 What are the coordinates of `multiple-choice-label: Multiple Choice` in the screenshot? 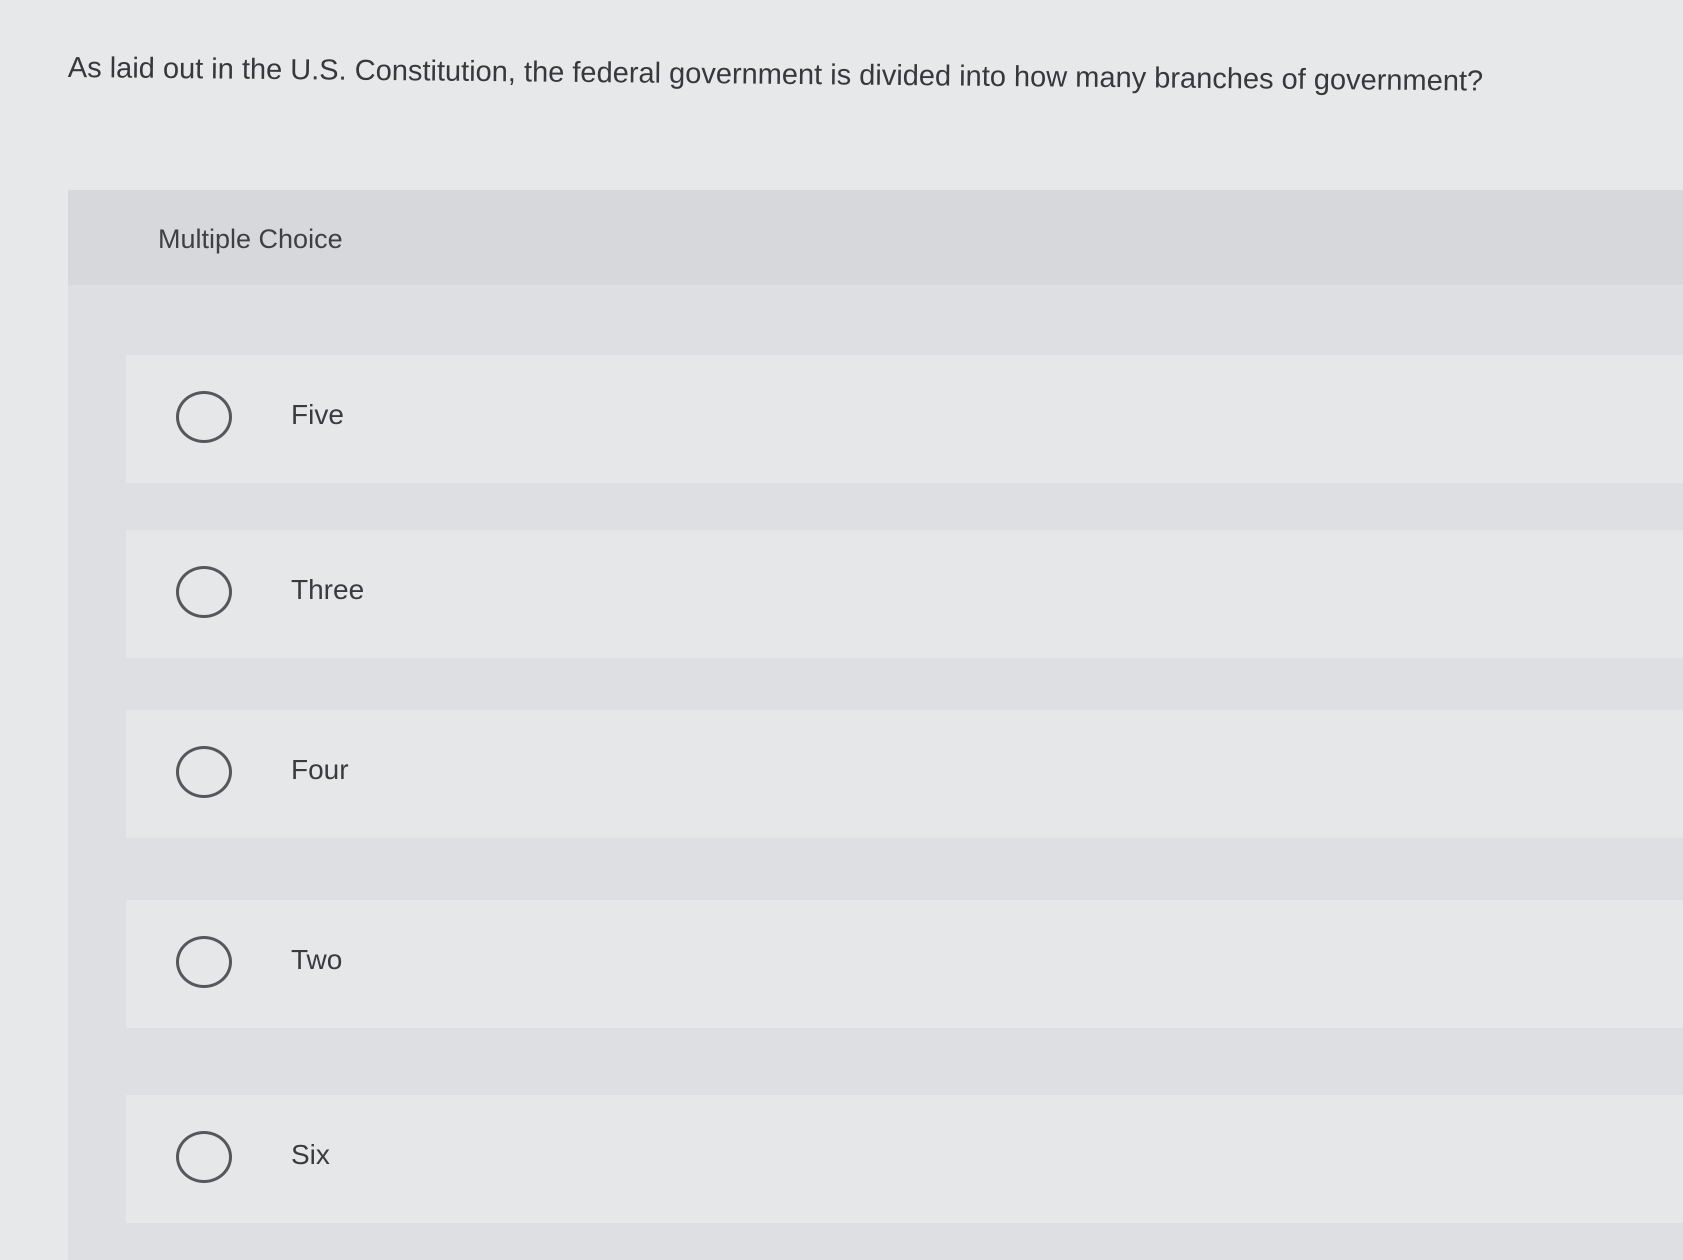 It's located at (250, 239).